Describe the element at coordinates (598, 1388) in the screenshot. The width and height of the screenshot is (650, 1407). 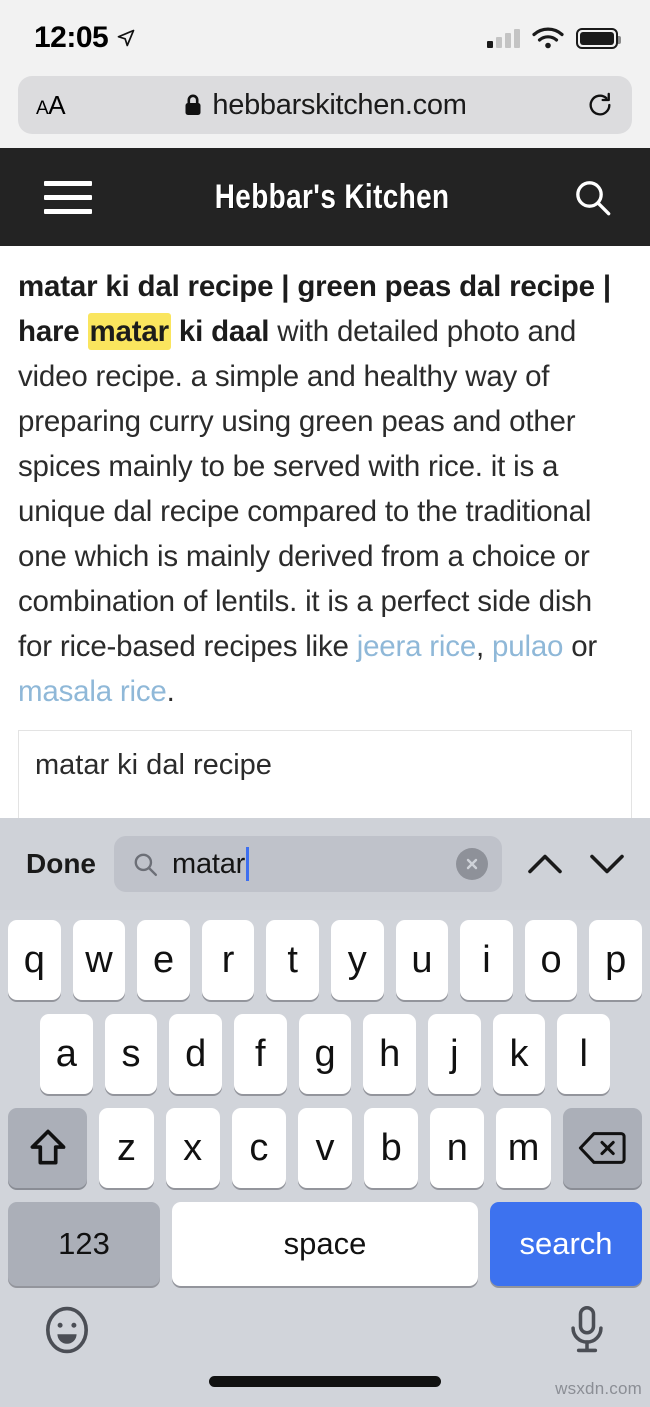
I see `watermark: wsxdn.com` at that location.